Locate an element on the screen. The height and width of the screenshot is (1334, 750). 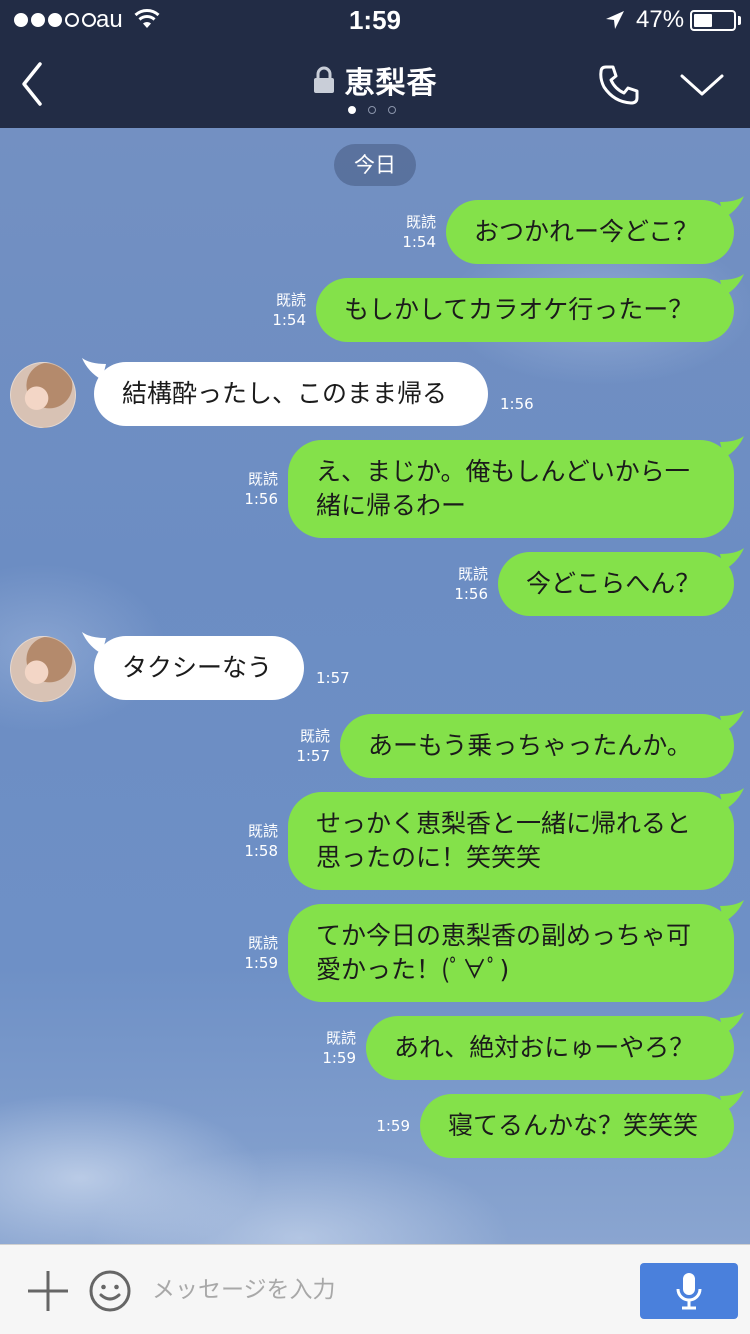
chat-header: 恵梨香 is located at coordinates (375, 84).